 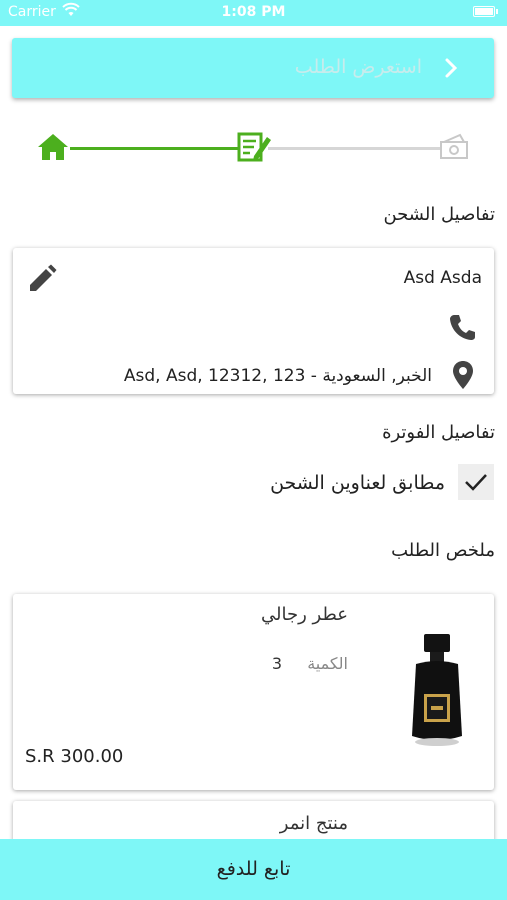 What do you see at coordinates (438, 432) in the screenshot?
I see `billing-section-title: تفاصيل الفوترة` at bounding box center [438, 432].